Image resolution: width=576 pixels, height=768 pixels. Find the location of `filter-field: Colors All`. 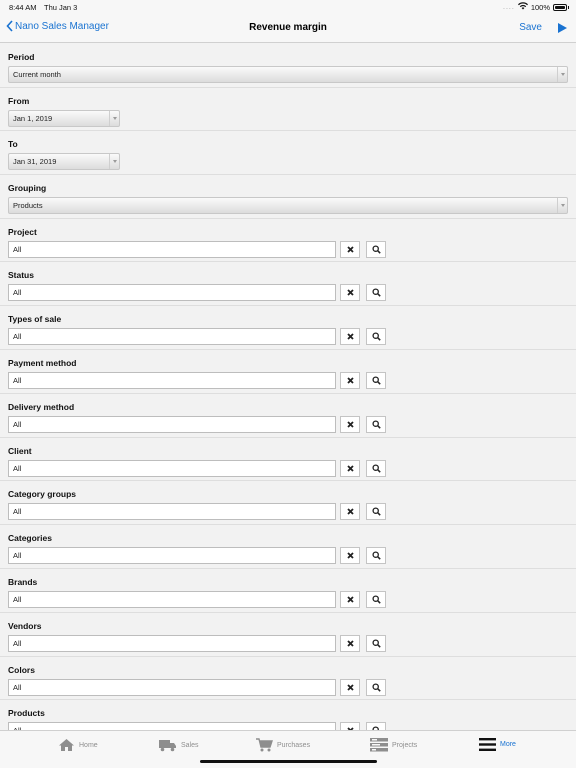

filter-field: Colors All is located at coordinates (288, 679).